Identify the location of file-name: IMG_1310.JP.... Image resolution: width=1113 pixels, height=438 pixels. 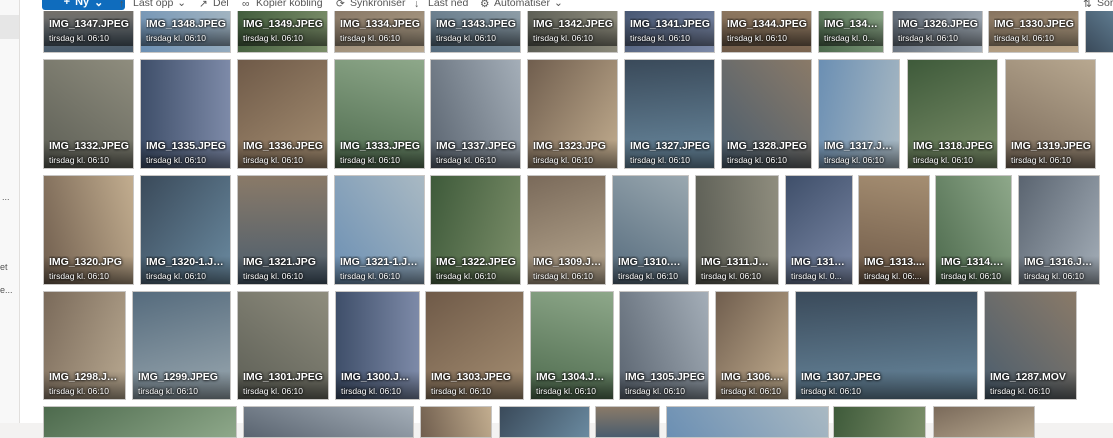
(651, 262).